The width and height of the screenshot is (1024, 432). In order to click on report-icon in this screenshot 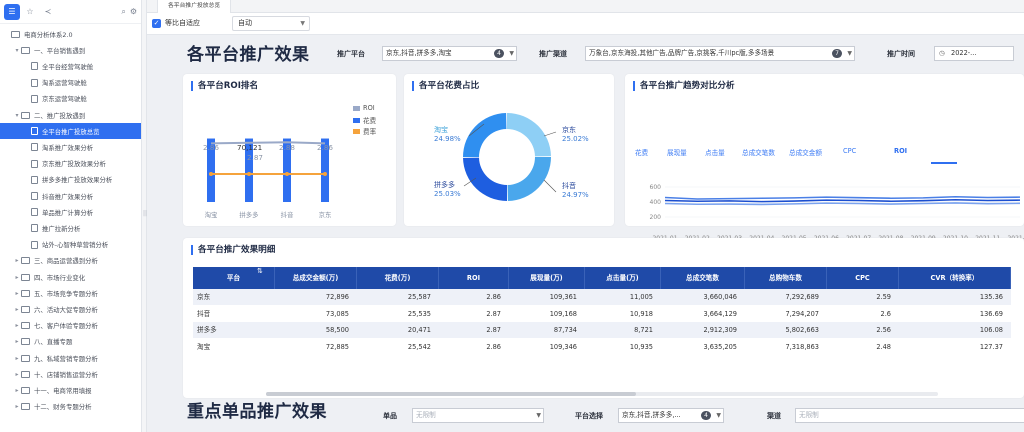, I will do `click(34, 98)`.